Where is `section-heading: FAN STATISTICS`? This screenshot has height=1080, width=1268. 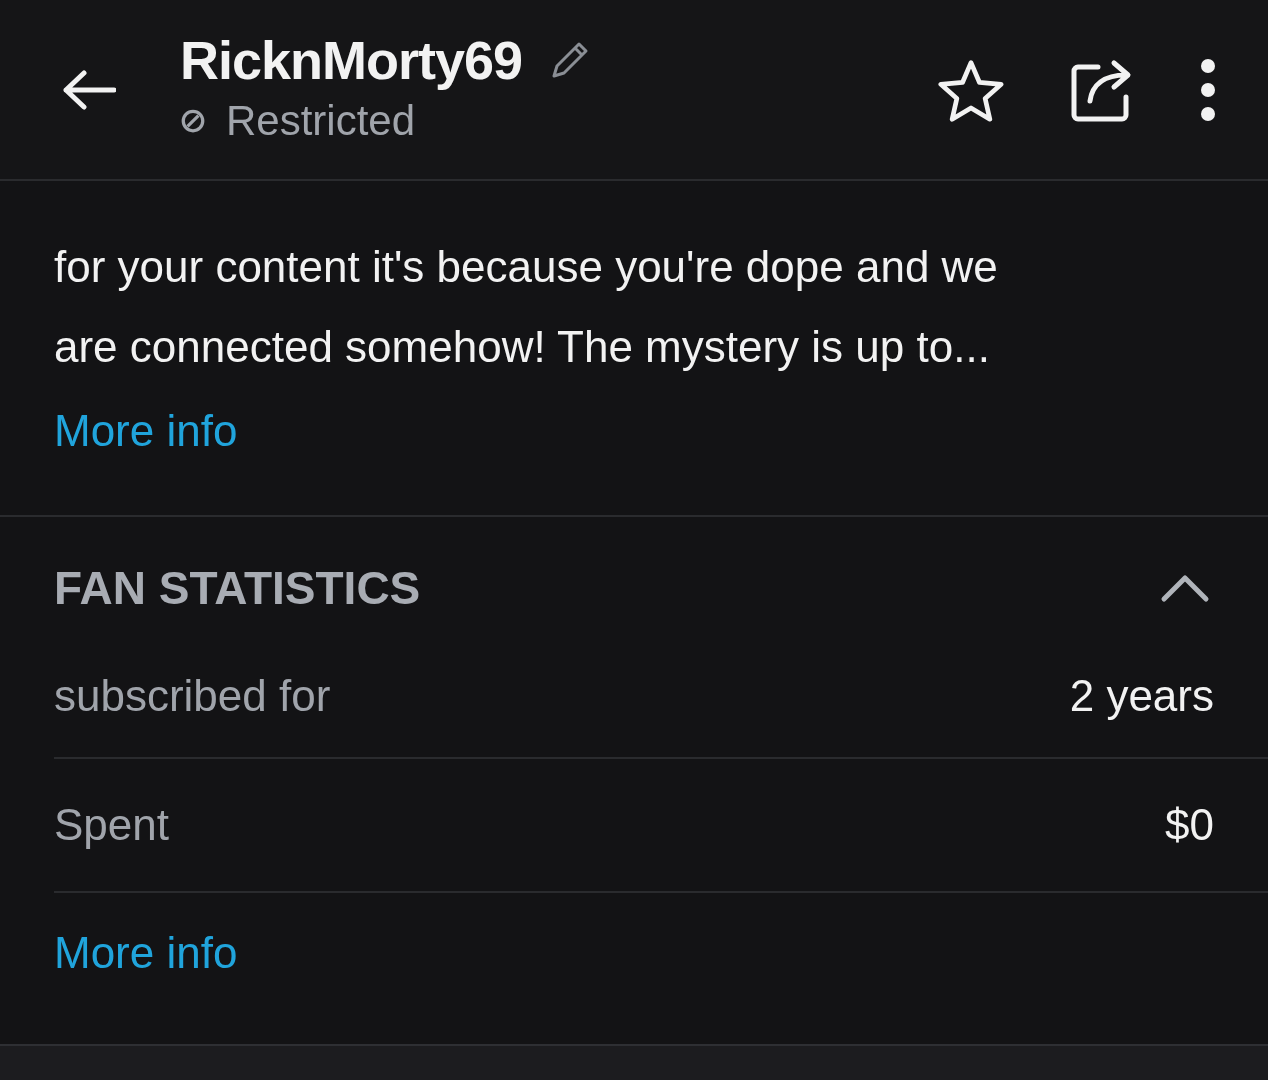
section-heading: FAN STATISTICS is located at coordinates (237, 588).